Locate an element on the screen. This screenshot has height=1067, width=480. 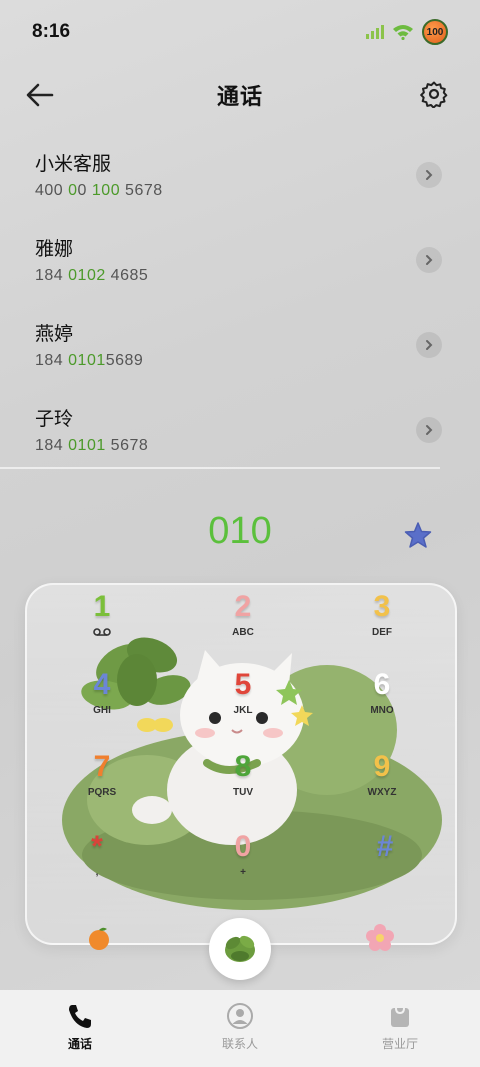
key-letters: , is located at coordinates (97, 872).